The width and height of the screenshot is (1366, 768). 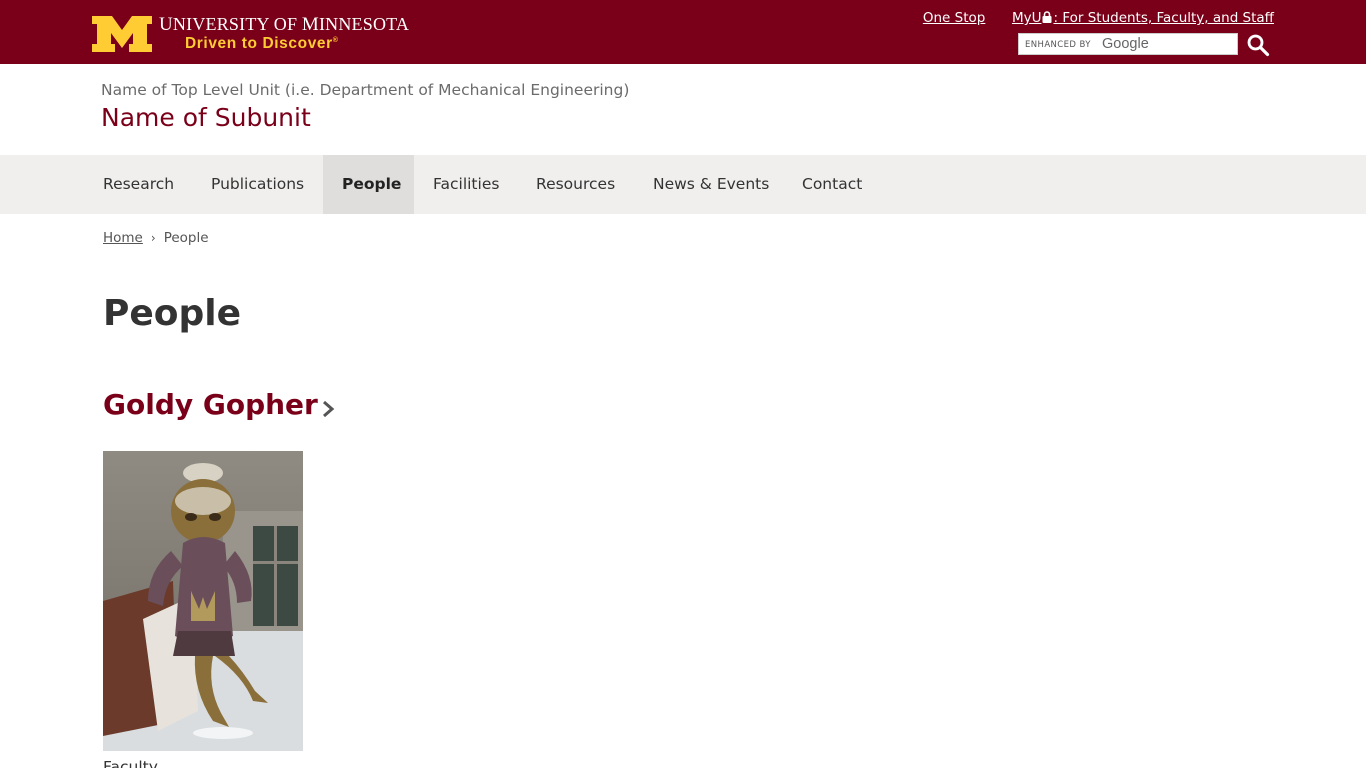 What do you see at coordinates (328, 409) in the screenshot?
I see `chevron-right-icon` at bounding box center [328, 409].